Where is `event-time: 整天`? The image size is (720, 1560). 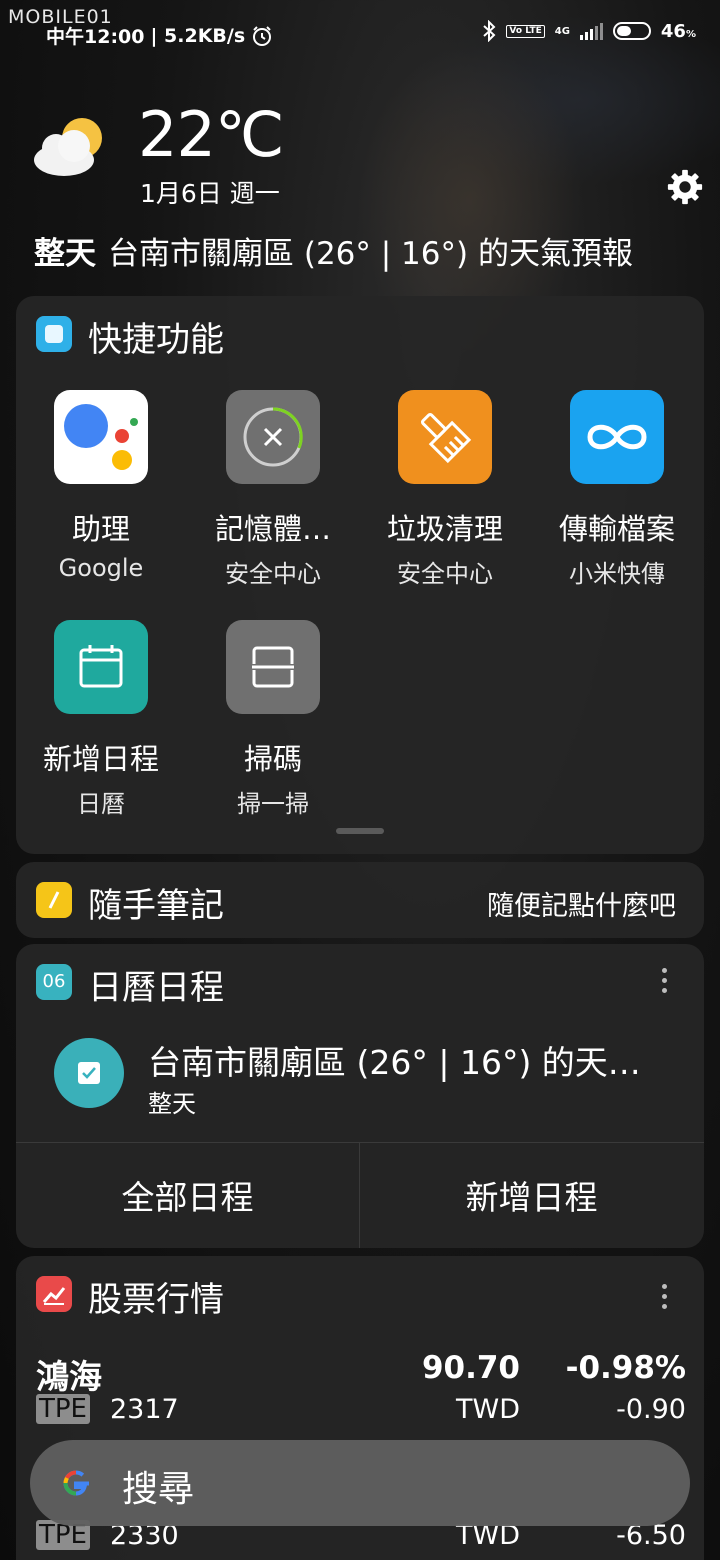 event-time: 整天 is located at coordinates (172, 1104).